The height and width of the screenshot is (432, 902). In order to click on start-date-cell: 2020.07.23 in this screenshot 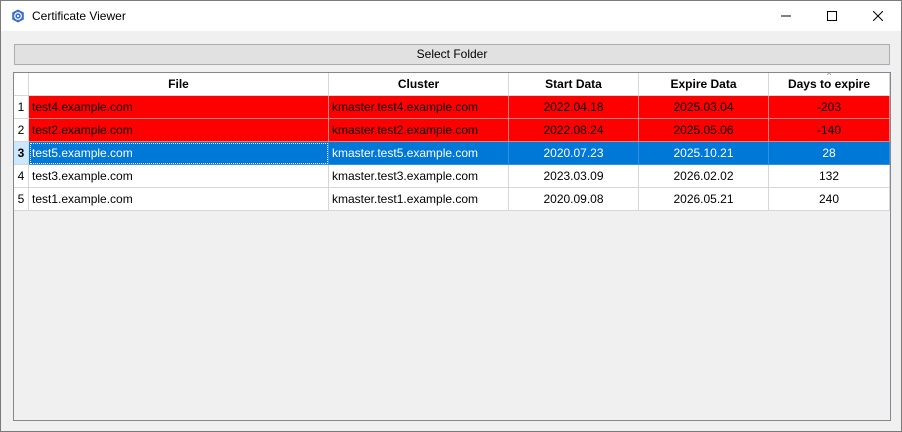, I will do `click(574, 153)`.